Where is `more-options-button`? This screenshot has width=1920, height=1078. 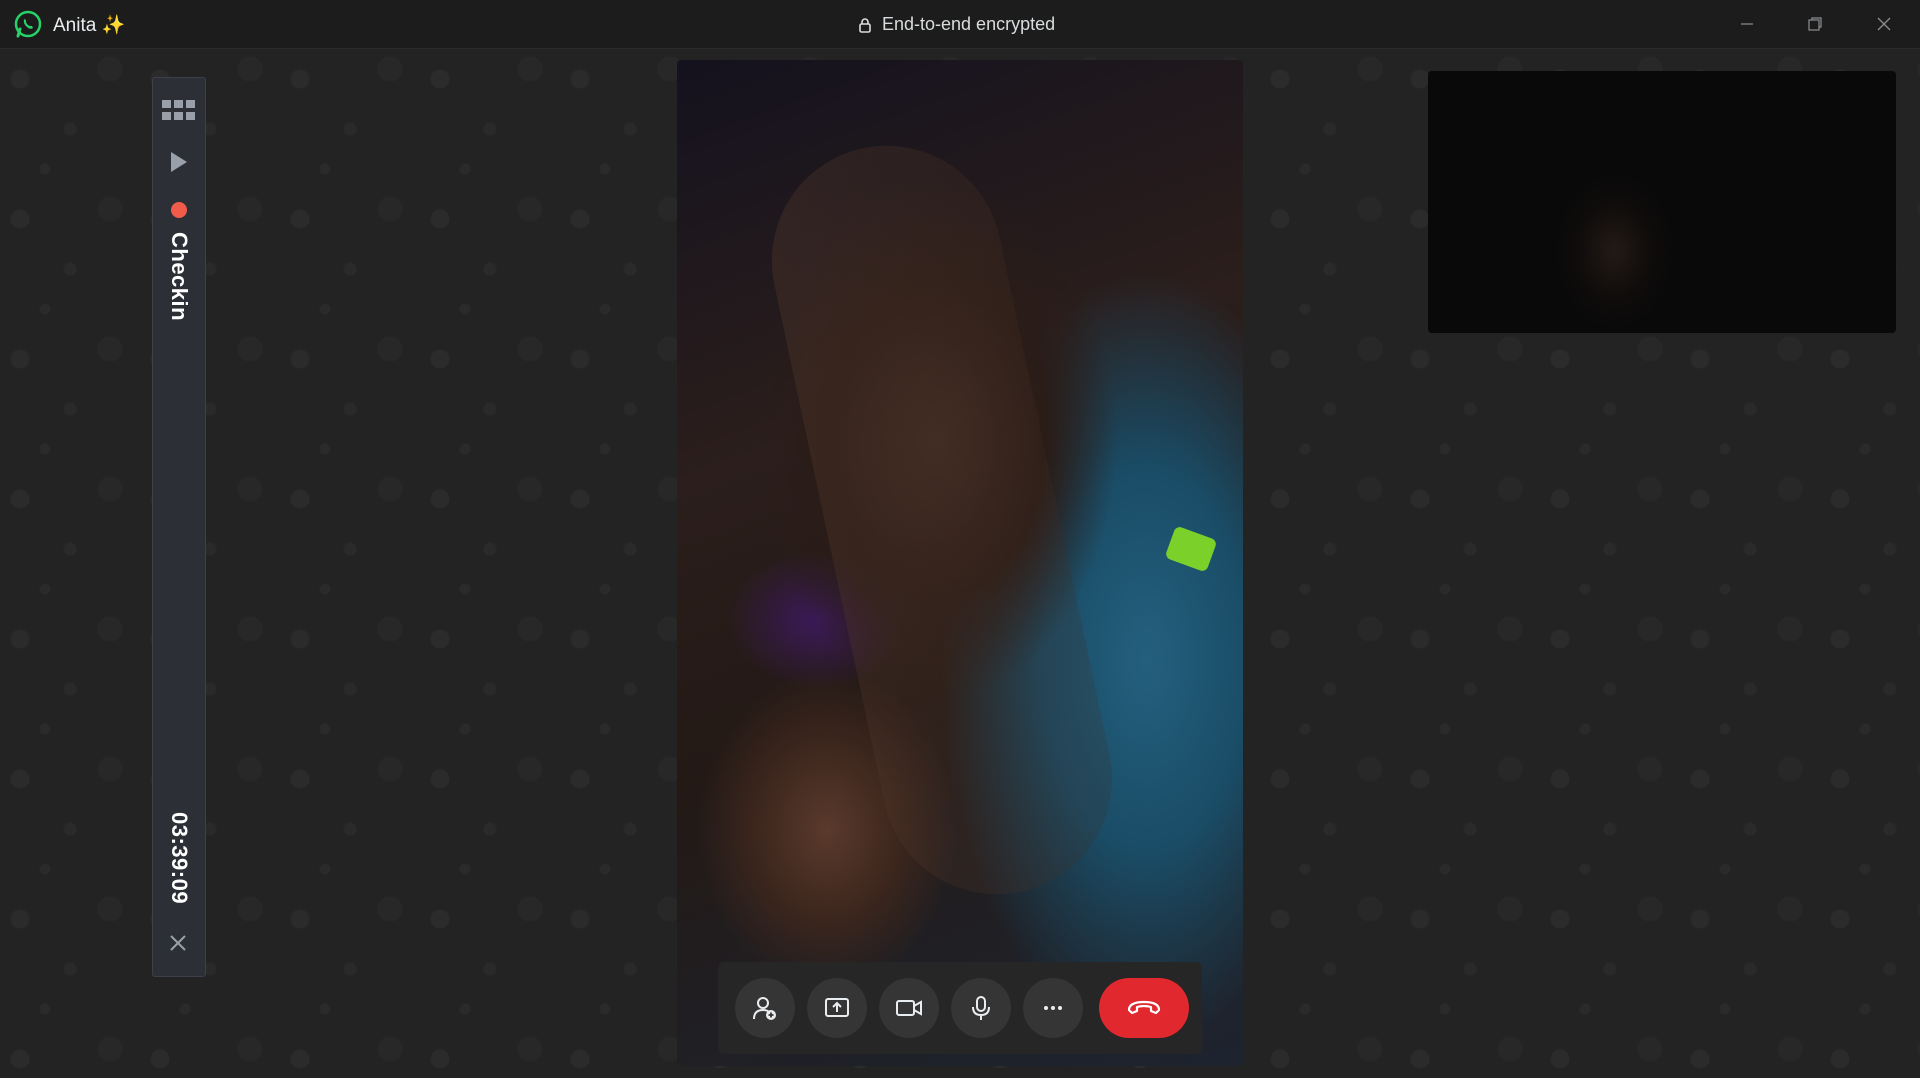
more-options-button is located at coordinates (1053, 1008).